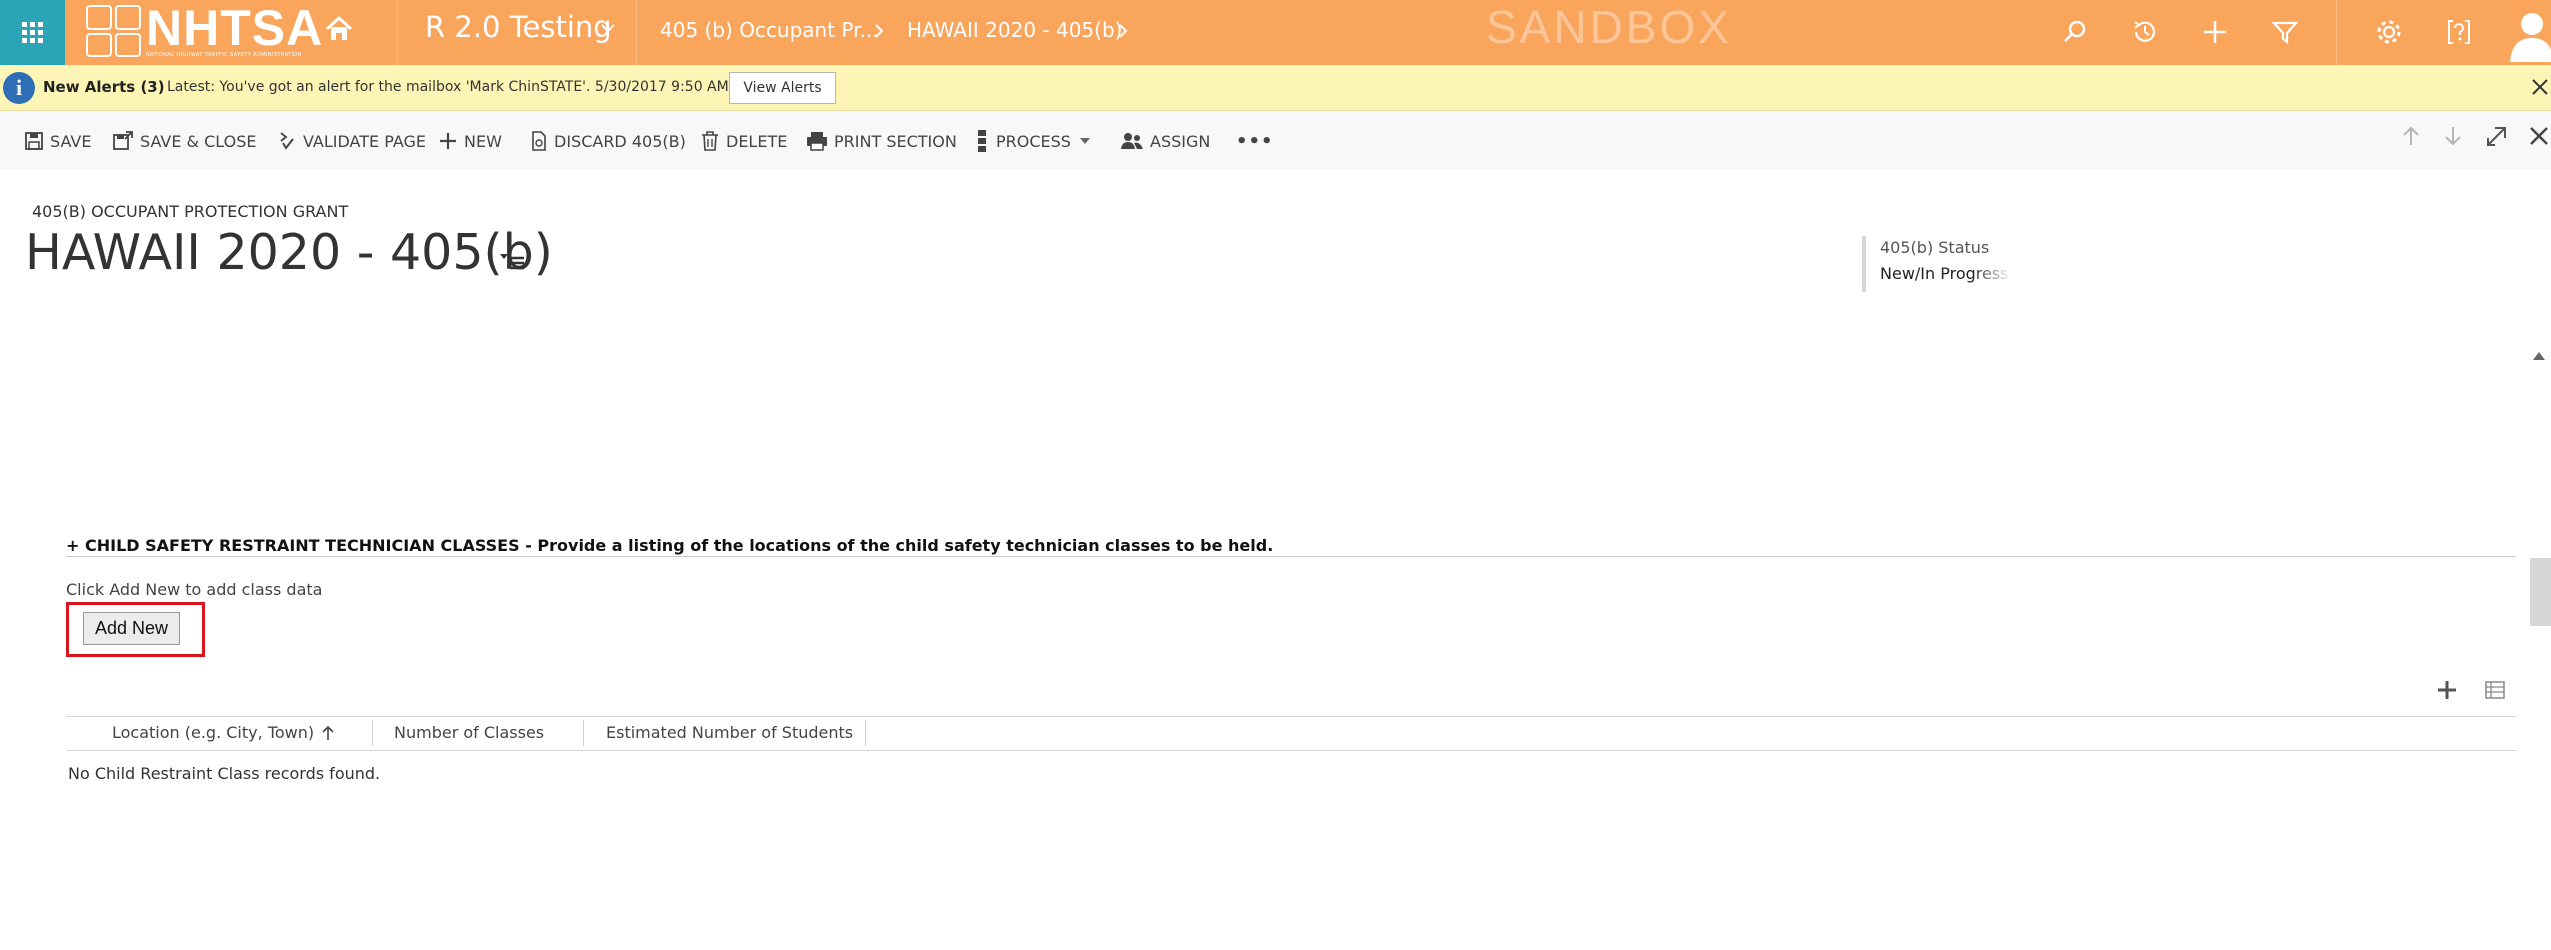 The height and width of the screenshot is (950, 2551). Describe the element at coordinates (198, 141) in the screenshot. I see `save-close-label: SAVE & CLOSE` at that location.